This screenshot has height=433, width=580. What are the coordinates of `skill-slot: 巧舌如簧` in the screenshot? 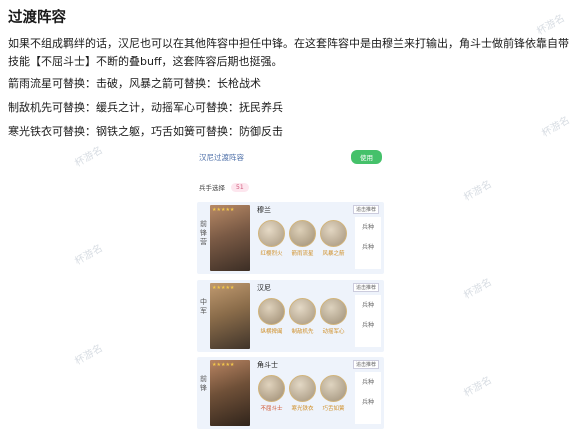 It's located at (333, 393).